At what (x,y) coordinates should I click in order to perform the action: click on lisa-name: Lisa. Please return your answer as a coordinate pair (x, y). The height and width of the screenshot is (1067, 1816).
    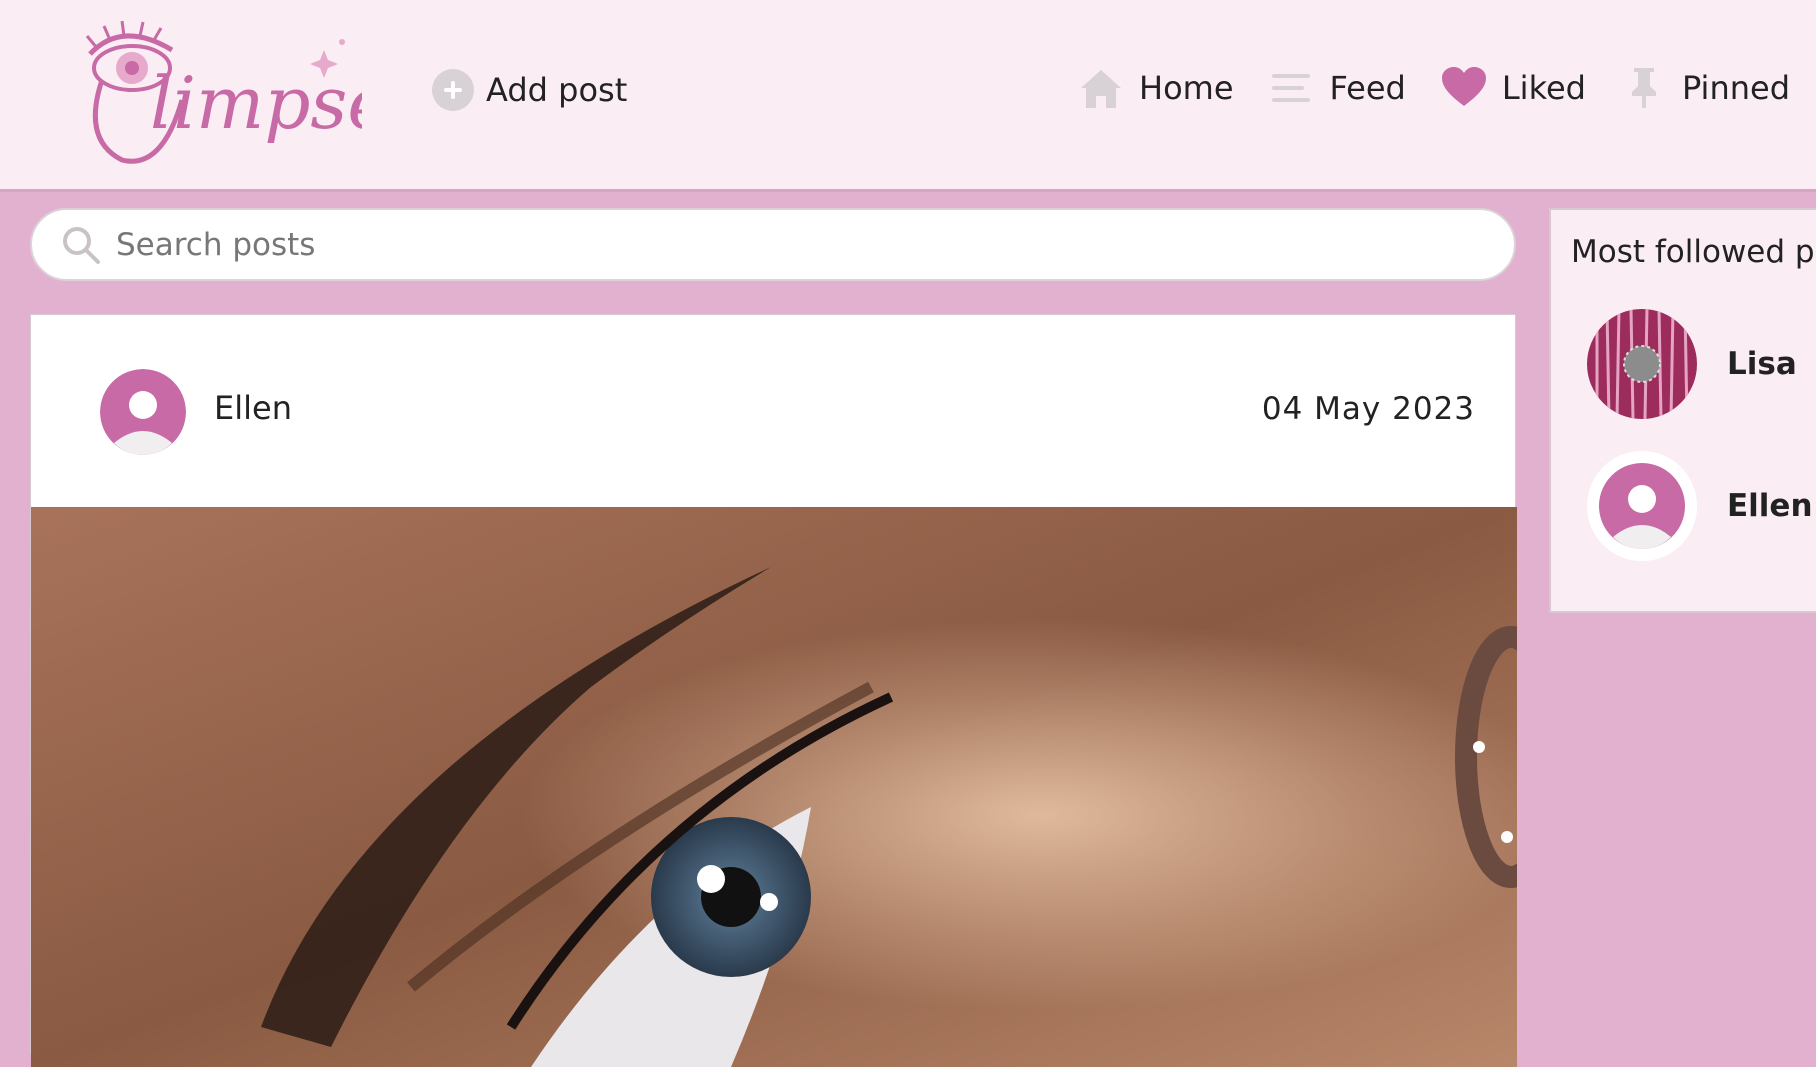
    Looking at the image, I should click on (1762, 364).